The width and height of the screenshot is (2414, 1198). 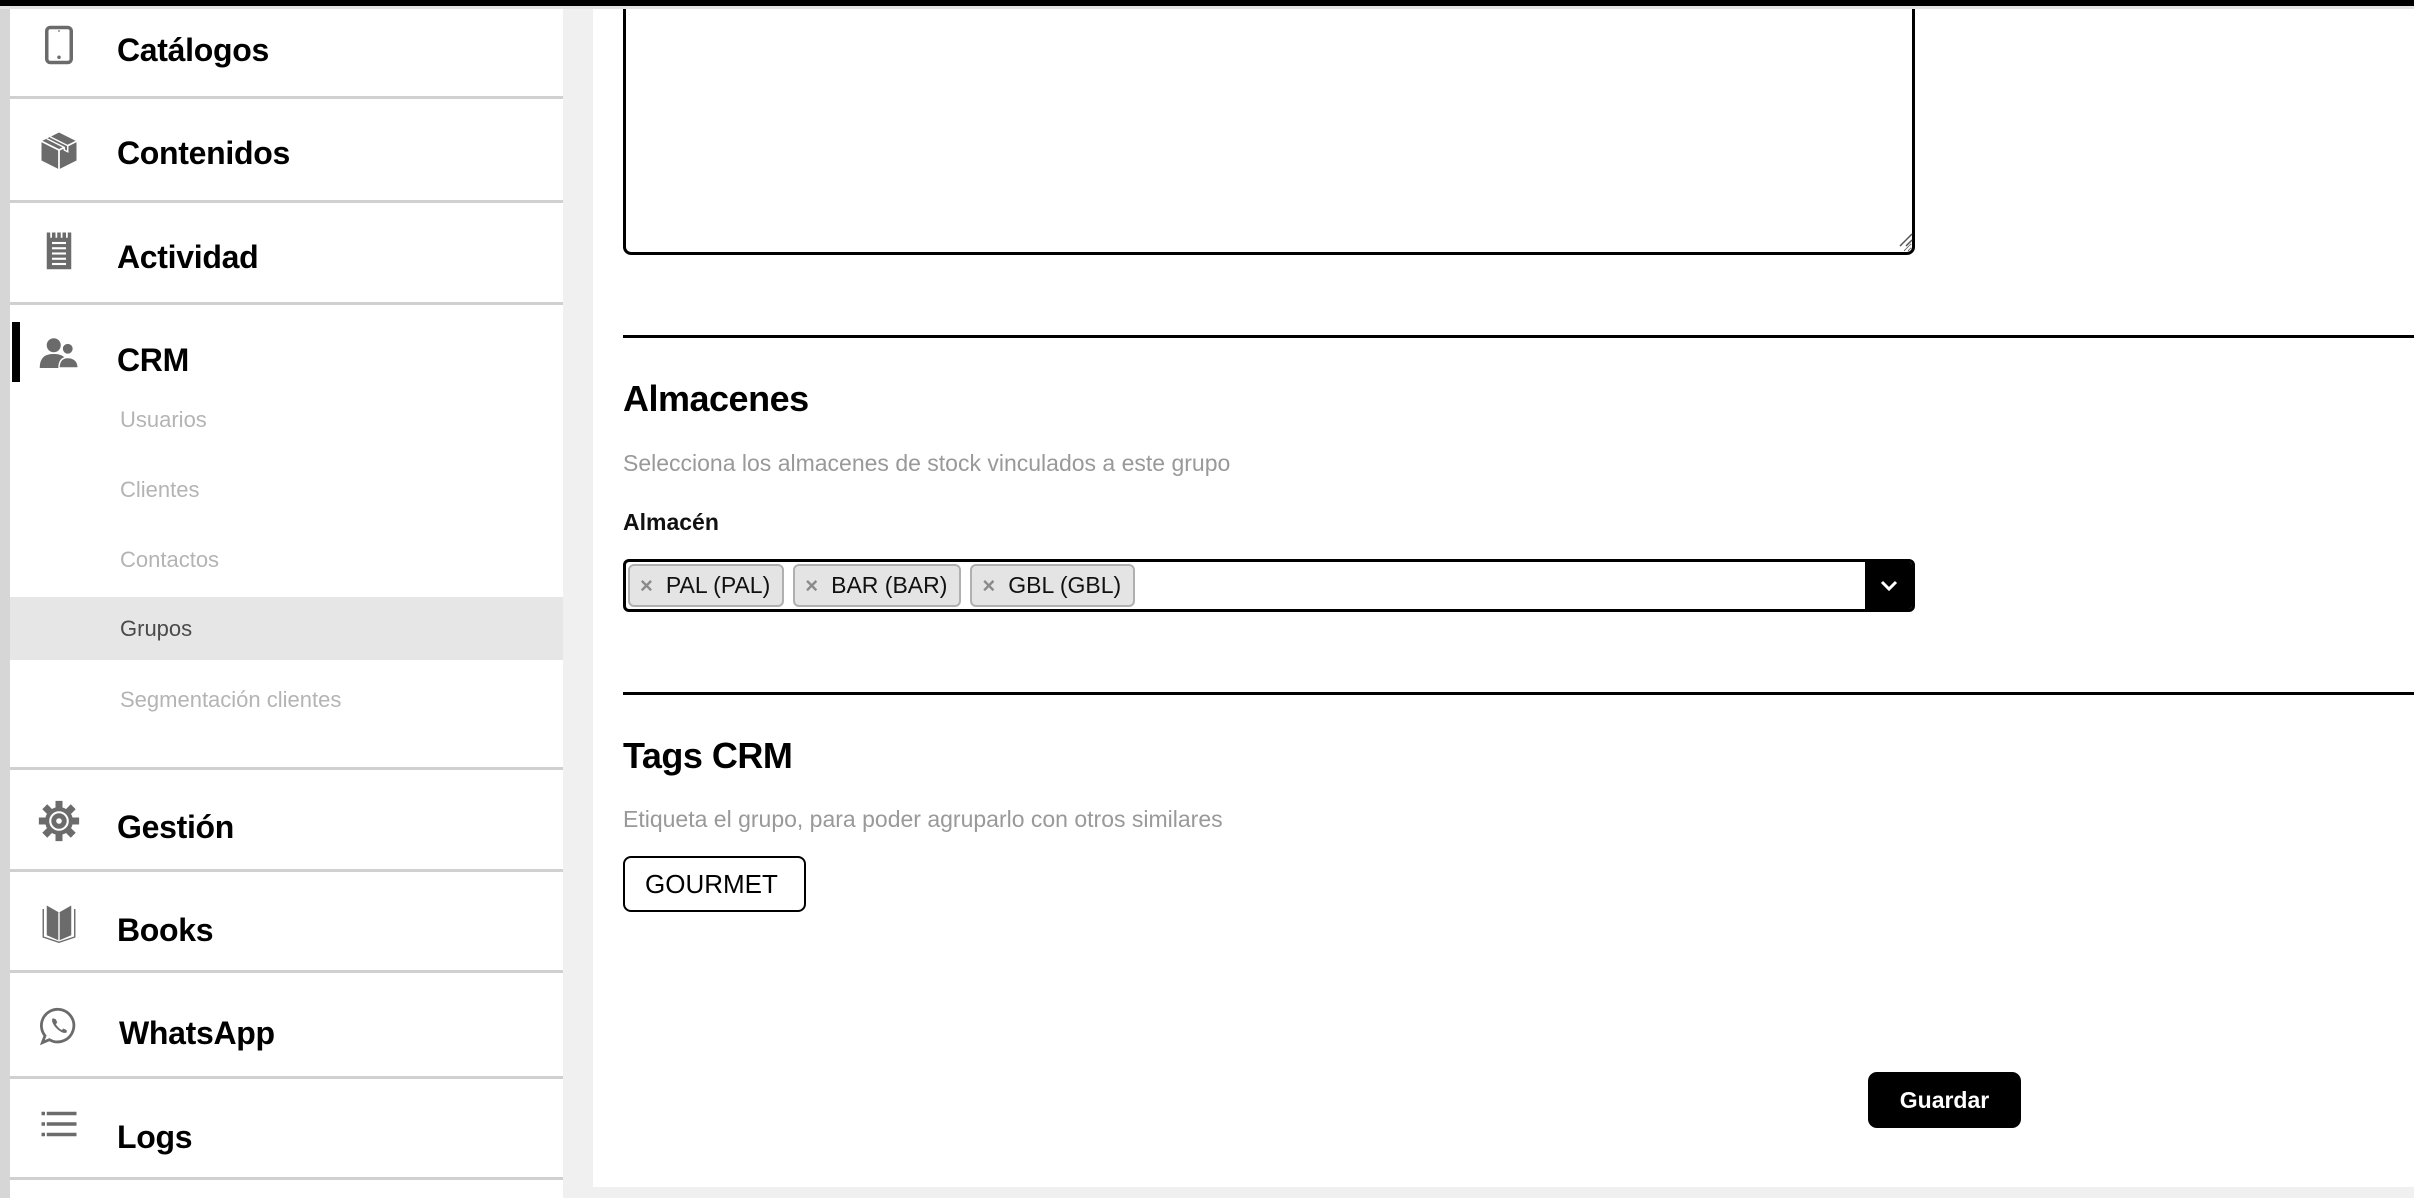 What do you see at coordinates (889, 585) in the screenshot?
I see `chip-label: BAR (BAR)` at bounding box center [889, 585].